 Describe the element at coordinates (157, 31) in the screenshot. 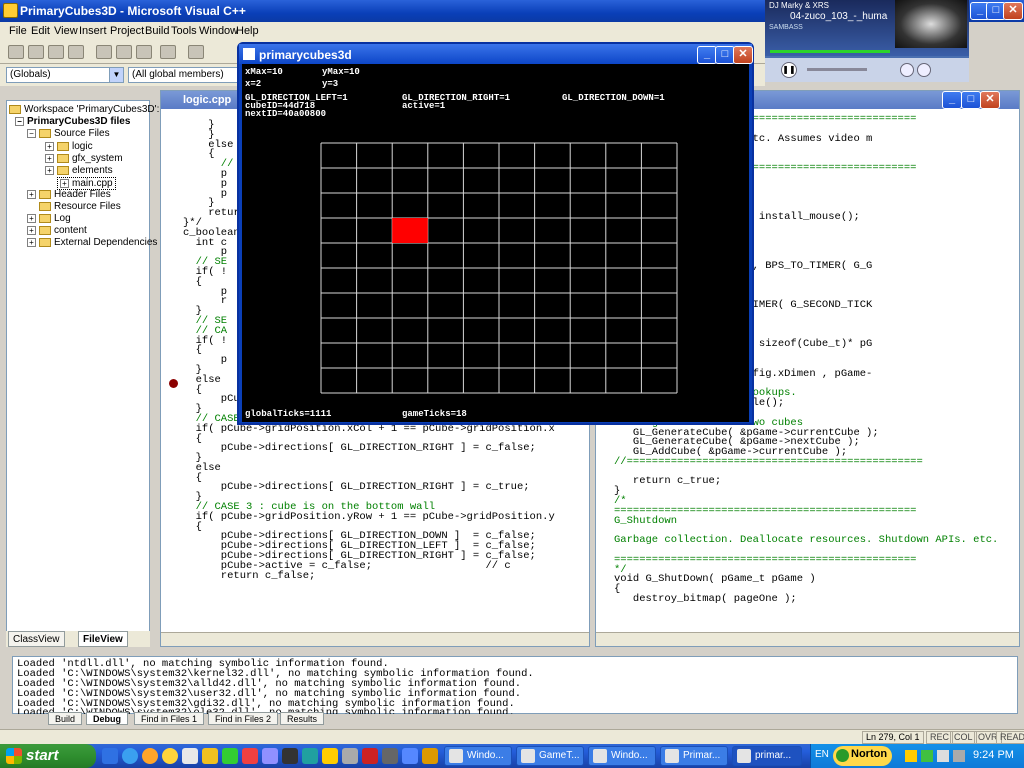

I see `menu-build: Build` at that location.